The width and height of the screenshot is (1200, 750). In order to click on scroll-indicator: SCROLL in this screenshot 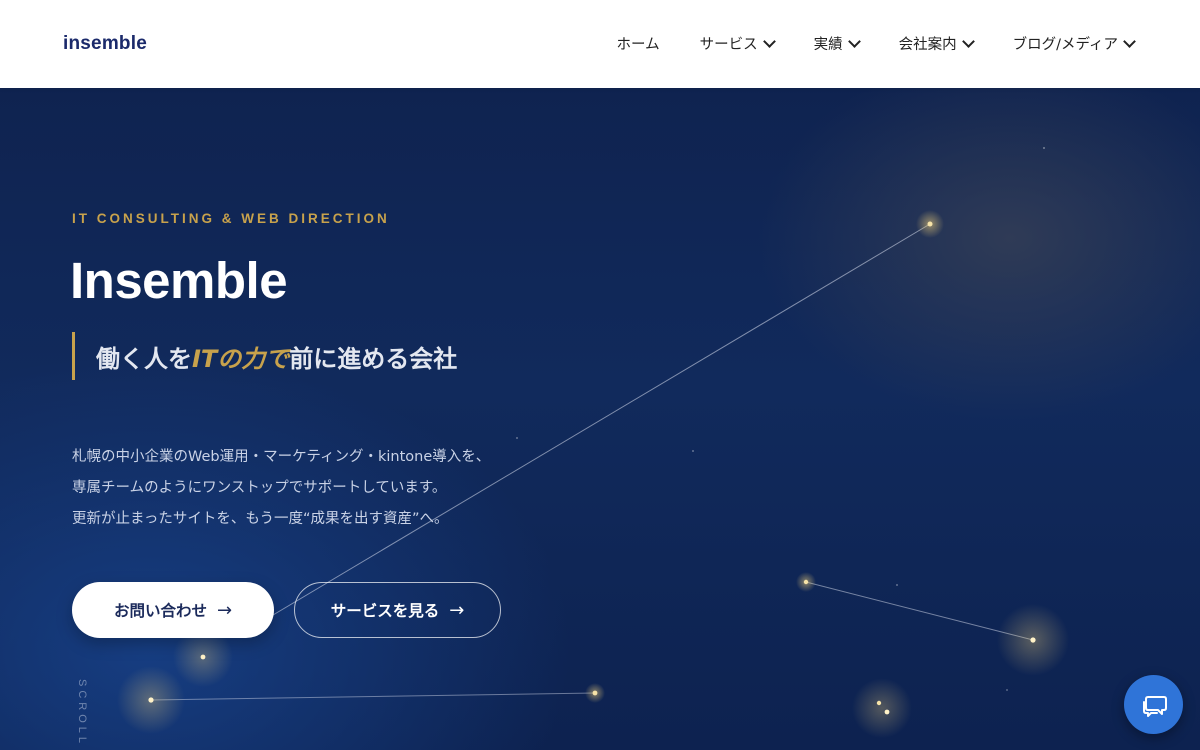, I will do `click(82, 713)`.